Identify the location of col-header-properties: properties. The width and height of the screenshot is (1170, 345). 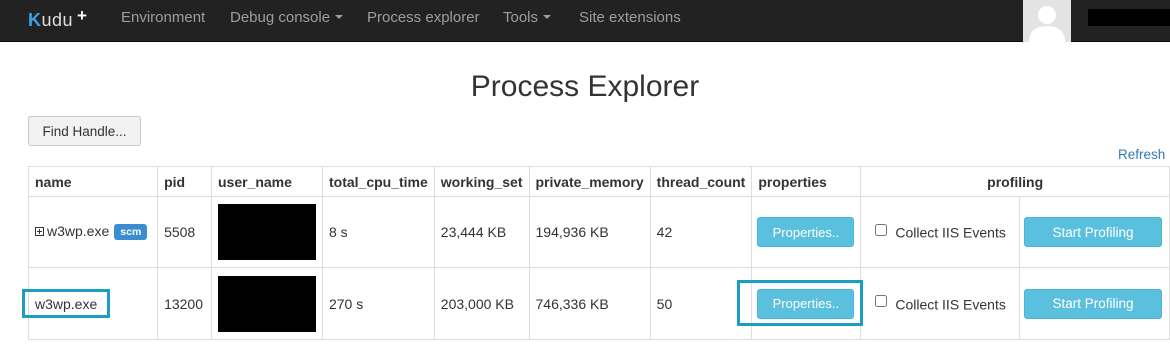
(806, 181).